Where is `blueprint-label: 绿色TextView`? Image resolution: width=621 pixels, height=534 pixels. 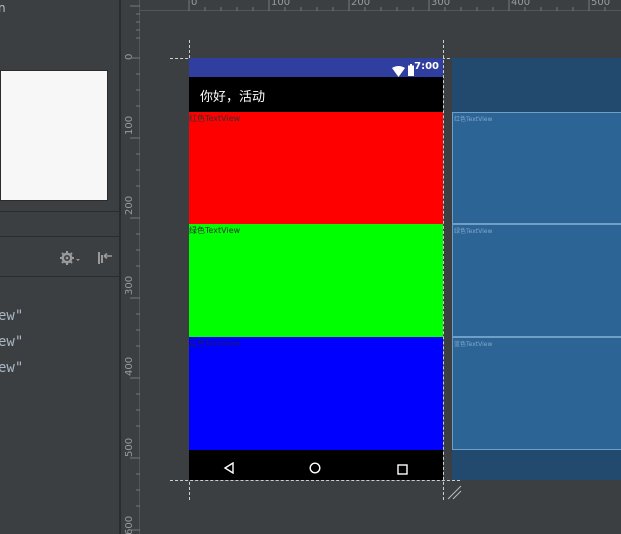
blueprint-label: 绿色TextView is located at coordinates (473, 231).